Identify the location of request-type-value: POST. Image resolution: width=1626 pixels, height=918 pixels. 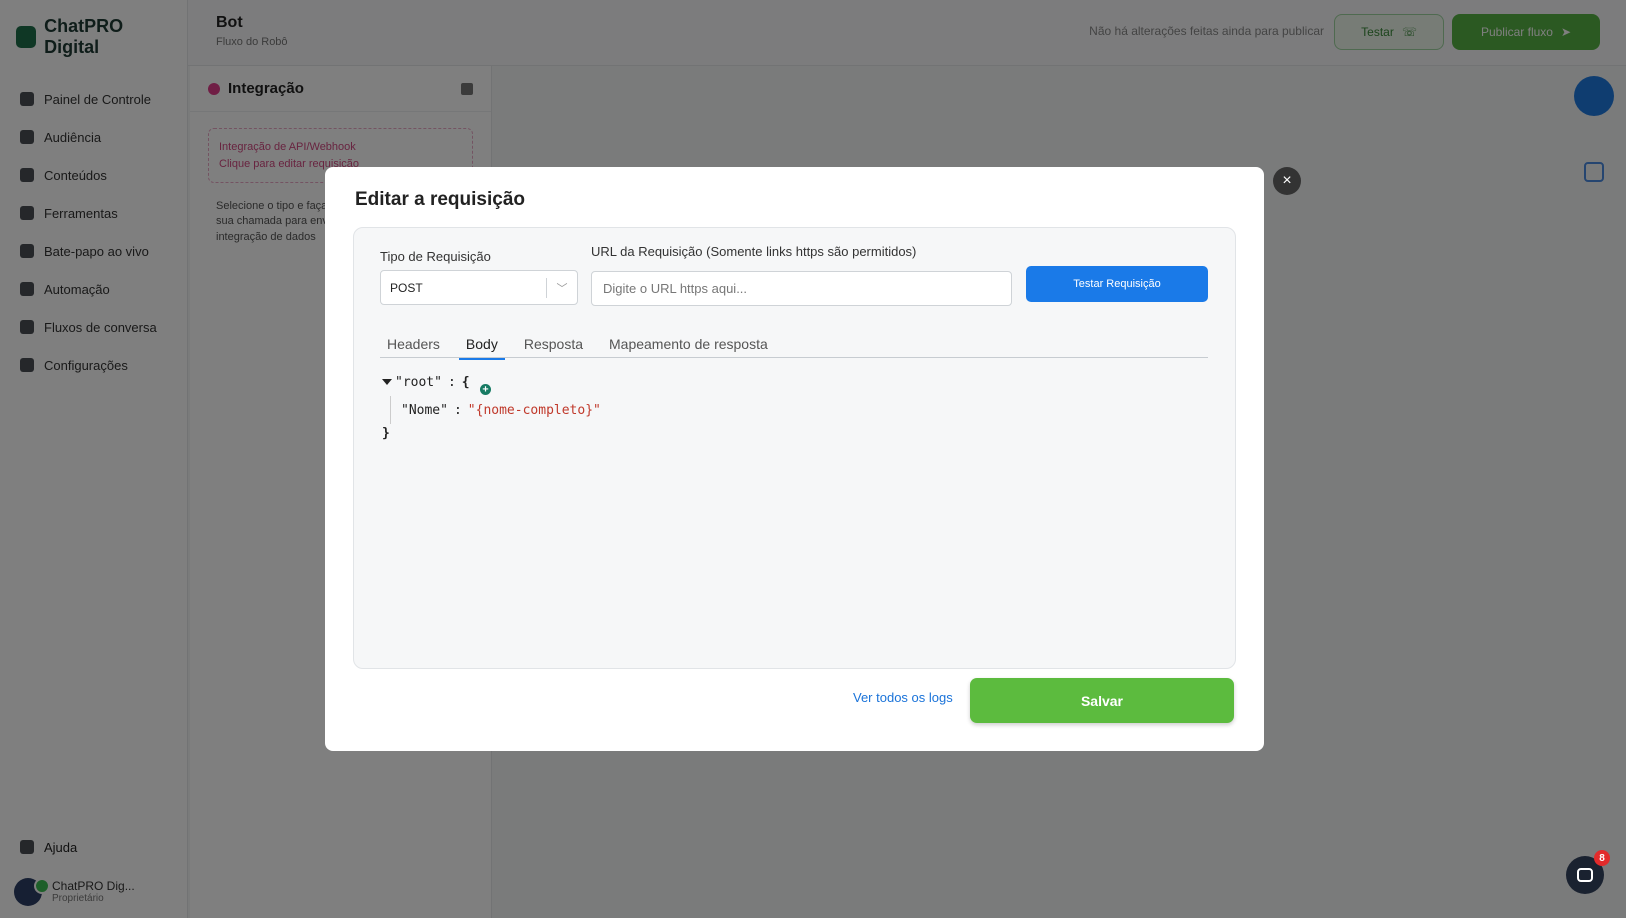
(406, 287).